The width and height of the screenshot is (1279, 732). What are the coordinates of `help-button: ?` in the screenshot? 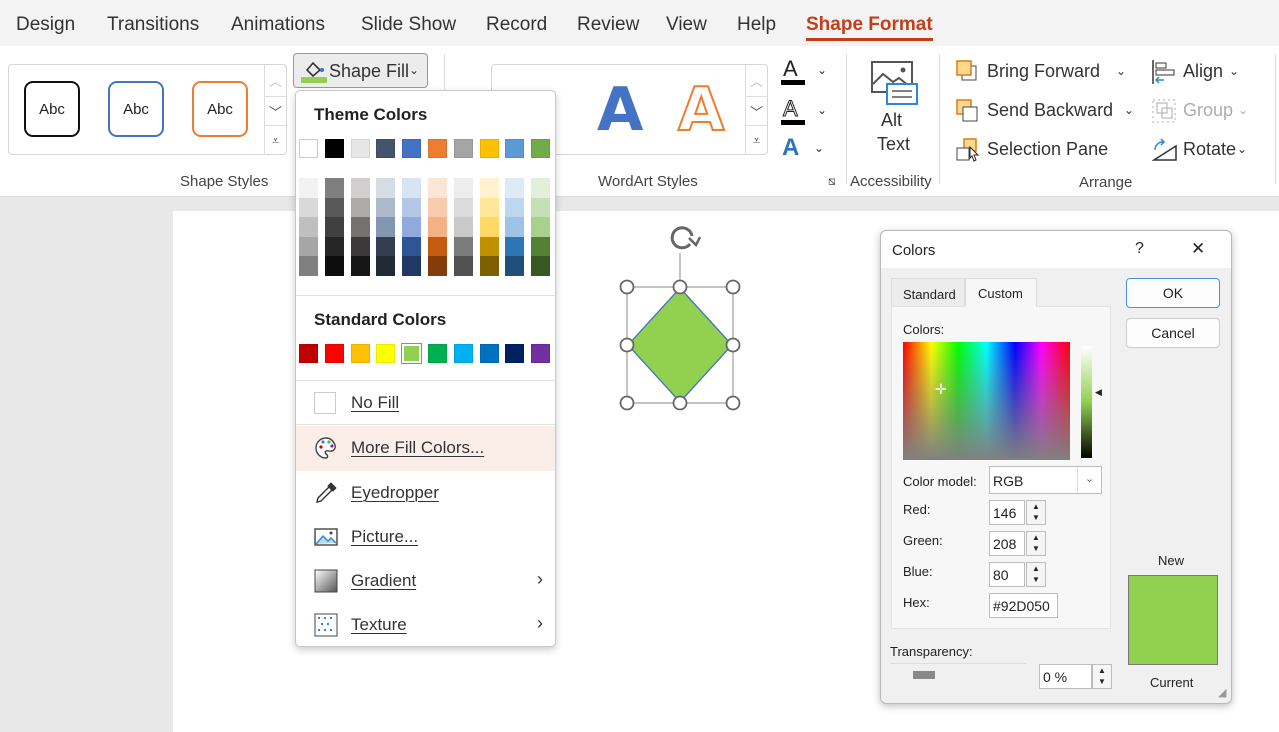 It's located at (1139, 249).